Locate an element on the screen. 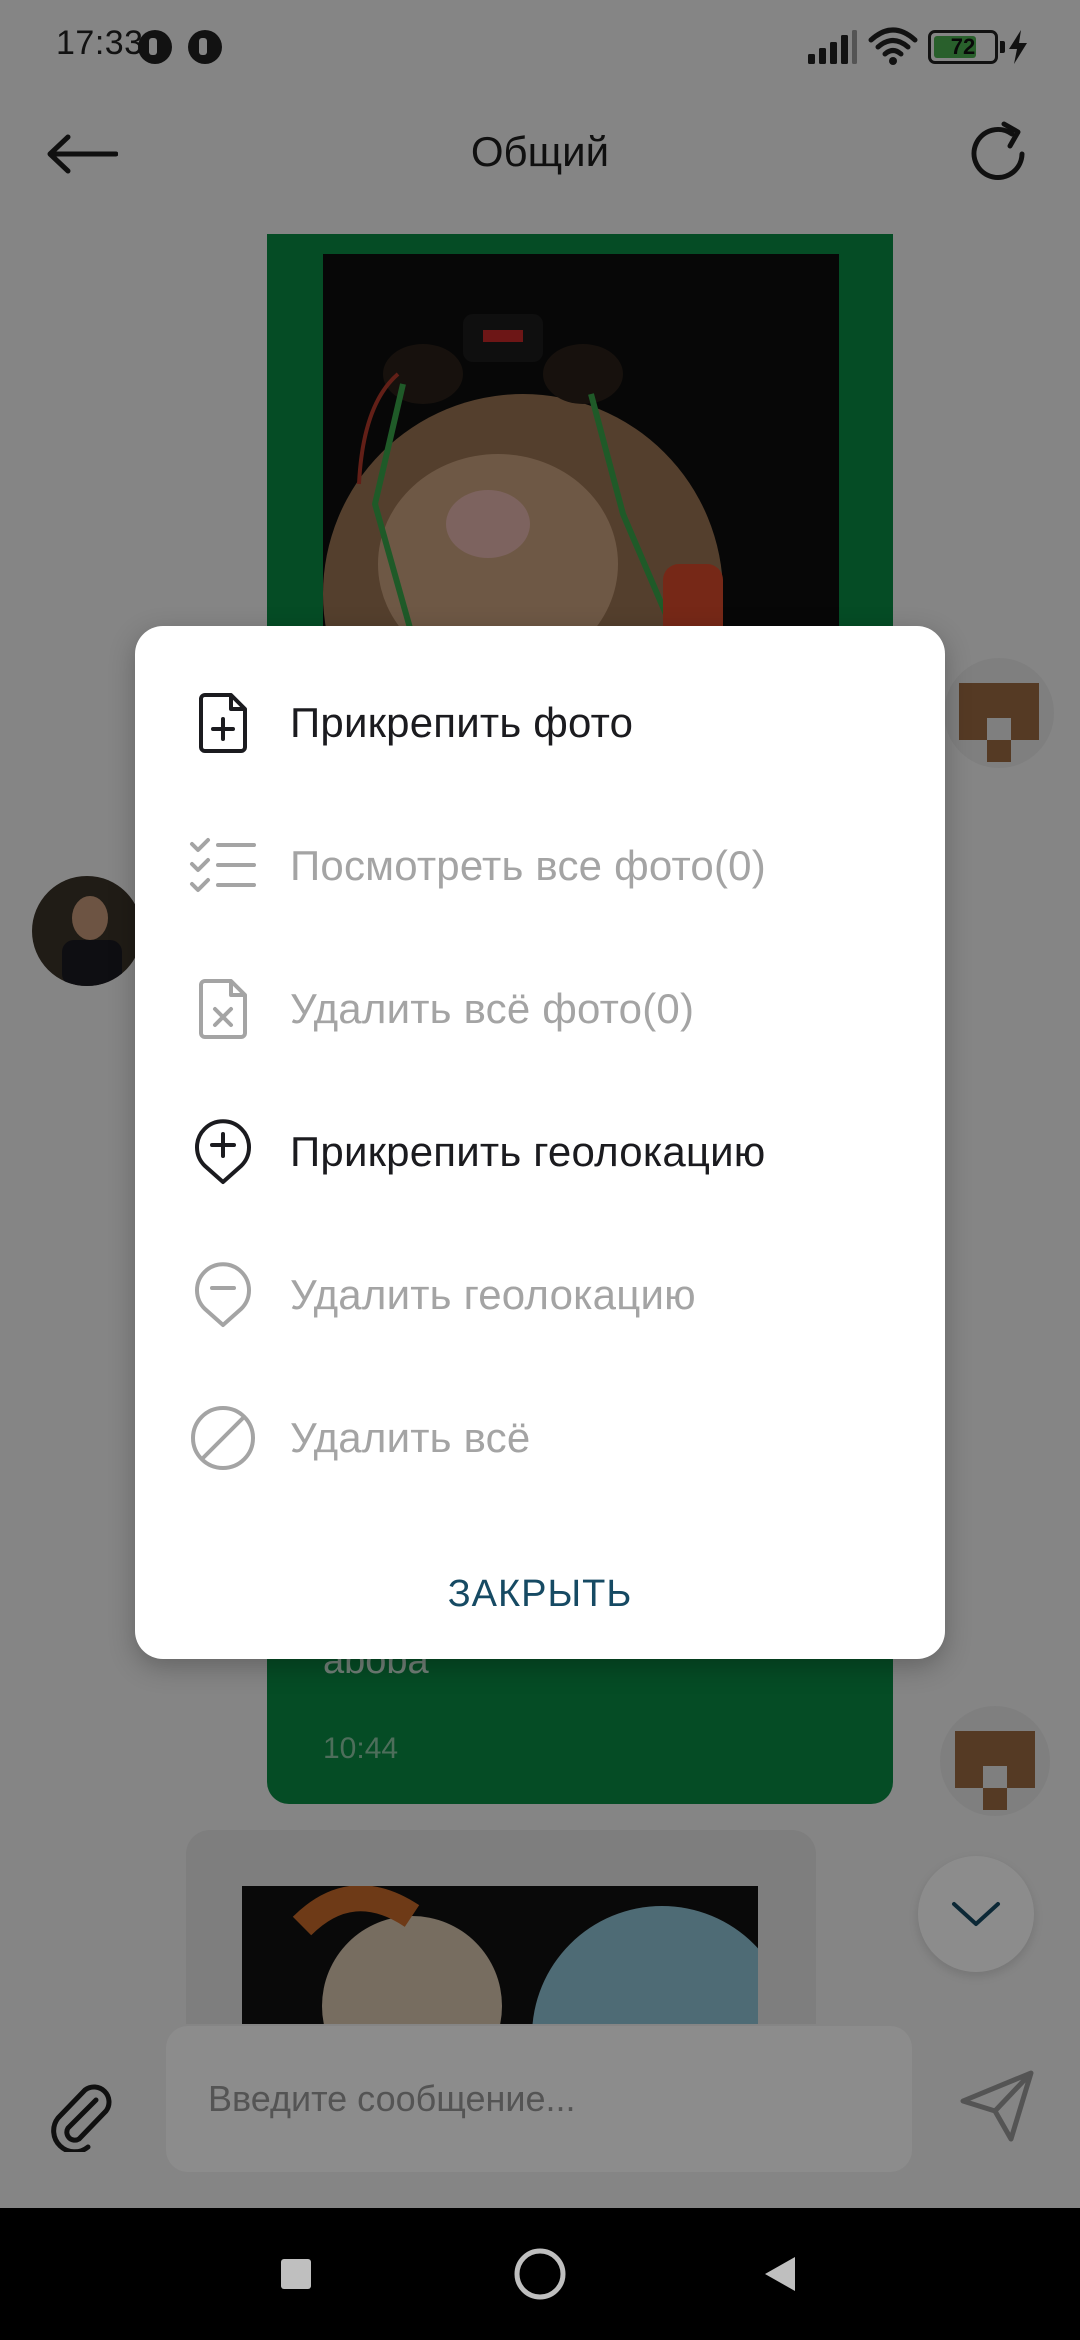  menu-item-view-all-photos: Посмотреть все фото(0) is located at coordinates (540, 865).